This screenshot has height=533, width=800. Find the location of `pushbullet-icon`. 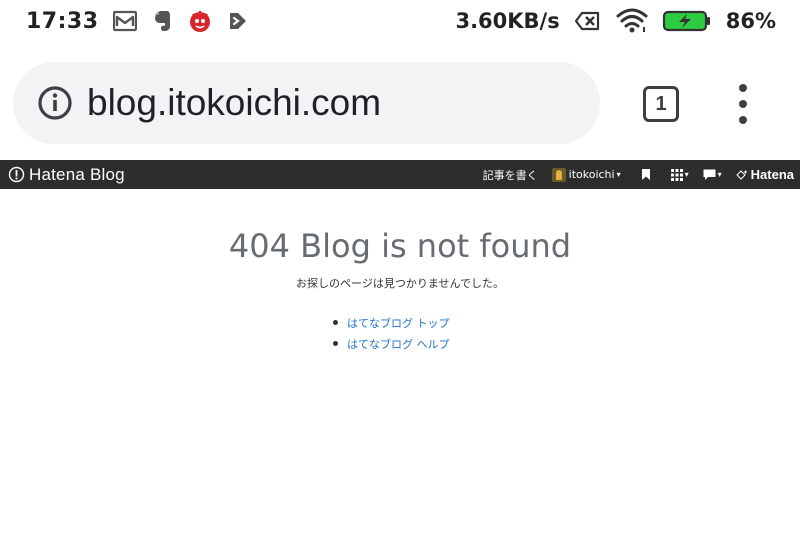

pushbullet-icon is located at coordinates (238, 21).